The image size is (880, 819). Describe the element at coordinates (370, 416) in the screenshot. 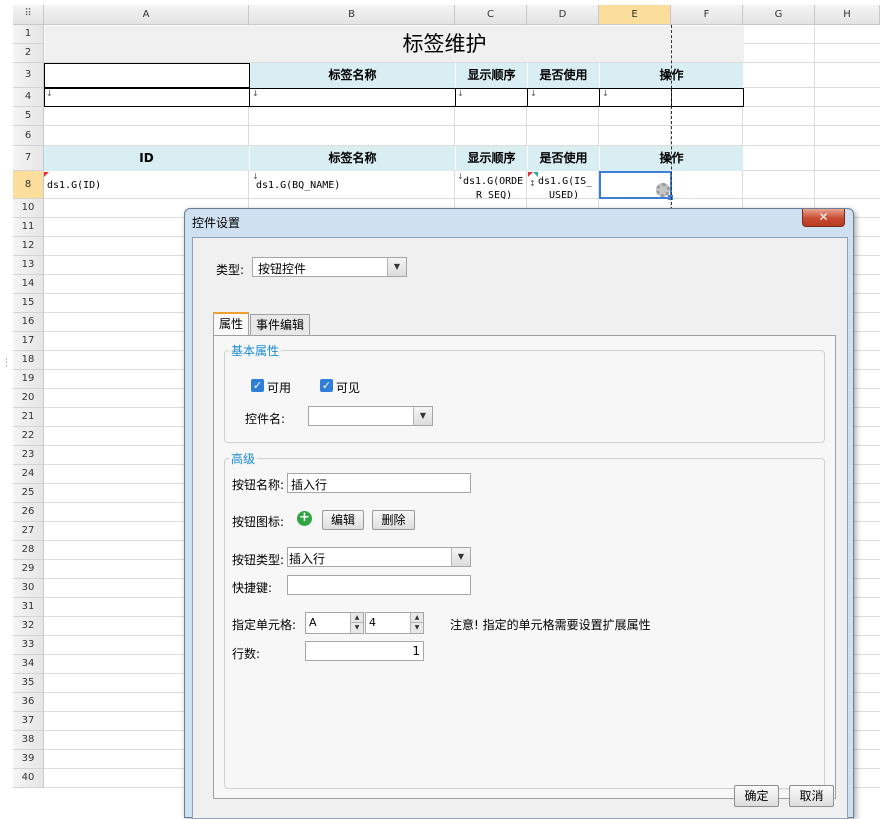

I see `widget-name-select: ▼` at that location.